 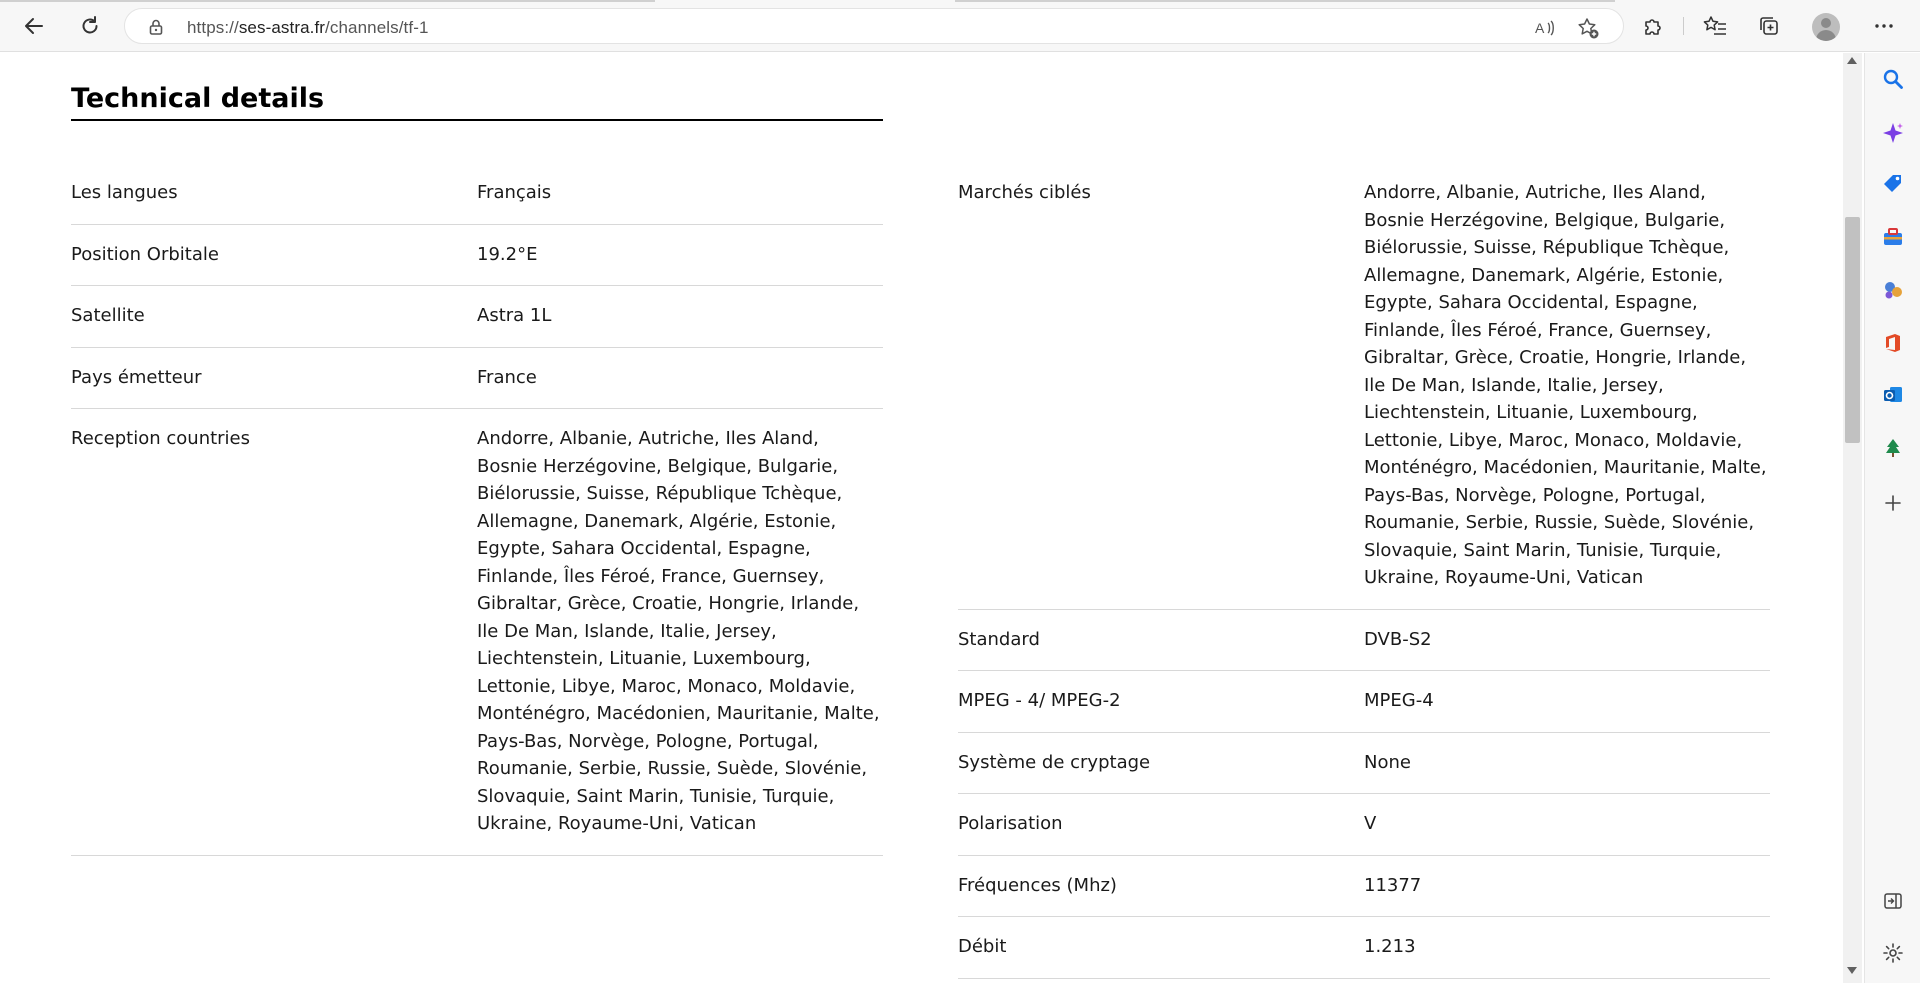 I want to click on collections-icon, so click(x=1769, y=26).